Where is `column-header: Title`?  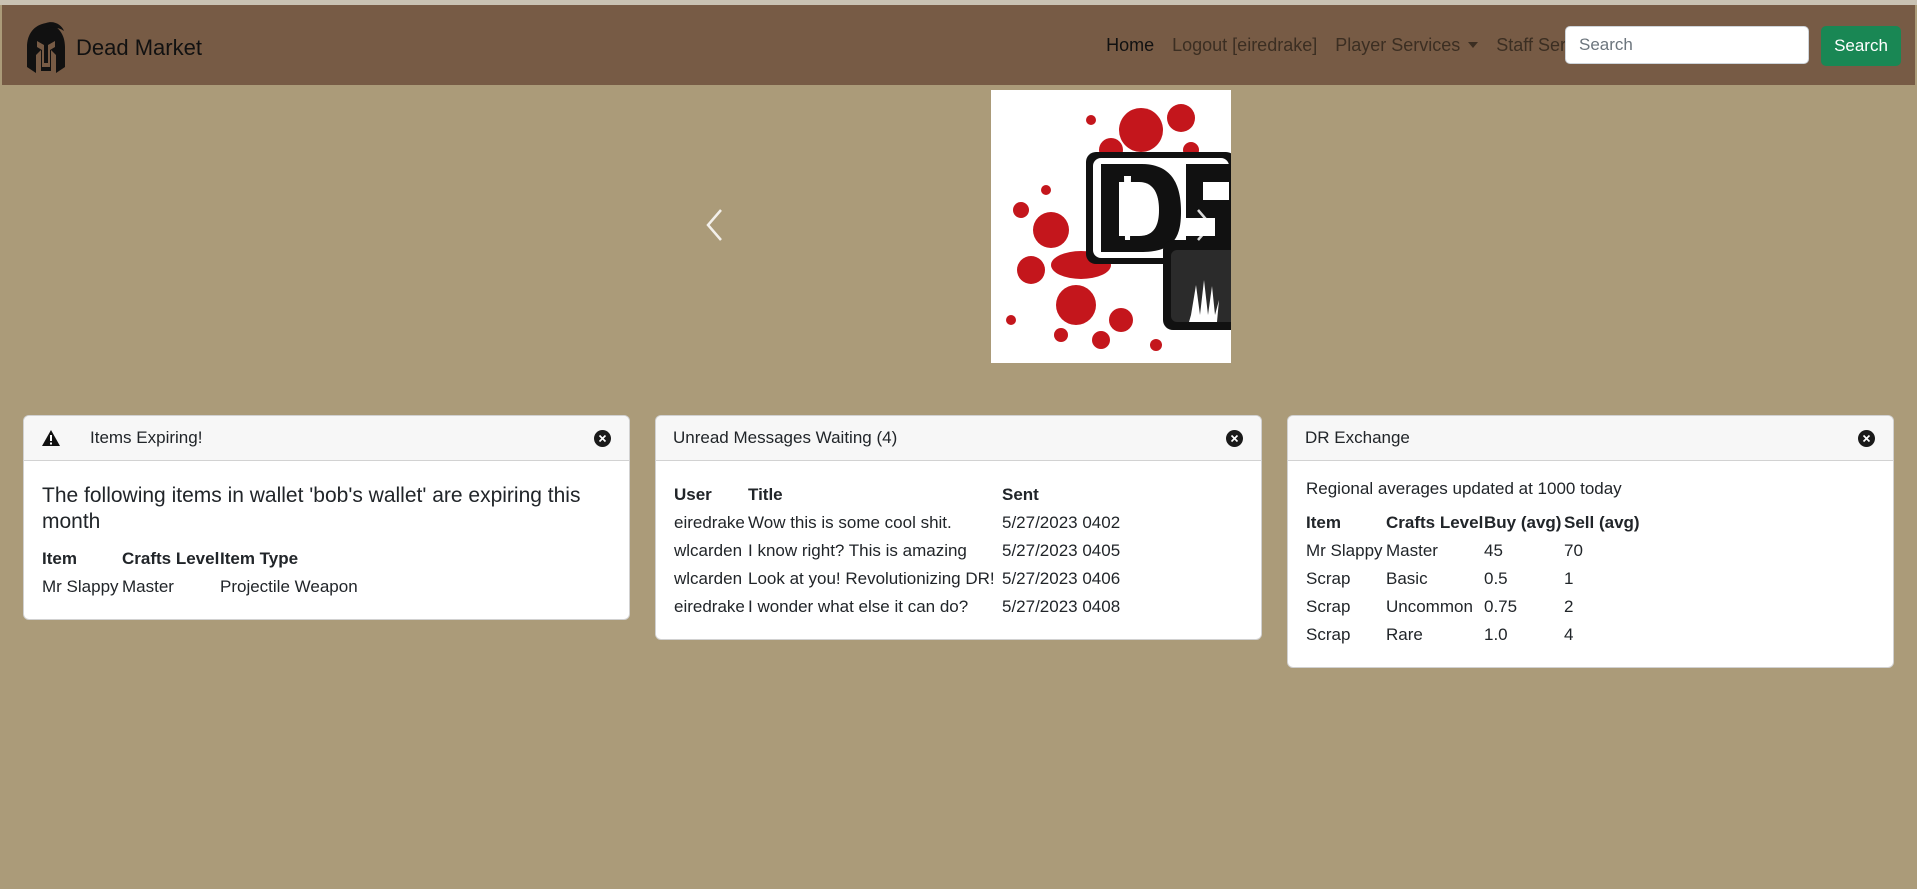
column-header: Title is located at coordinates (765, 494).